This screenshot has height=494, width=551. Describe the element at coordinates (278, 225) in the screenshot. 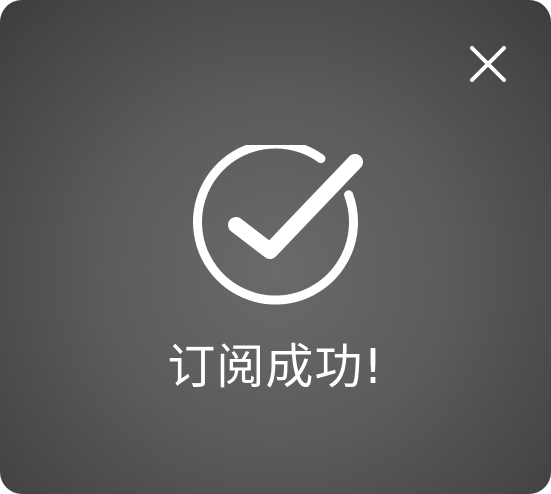

I see `check-circle-icon` at that location.